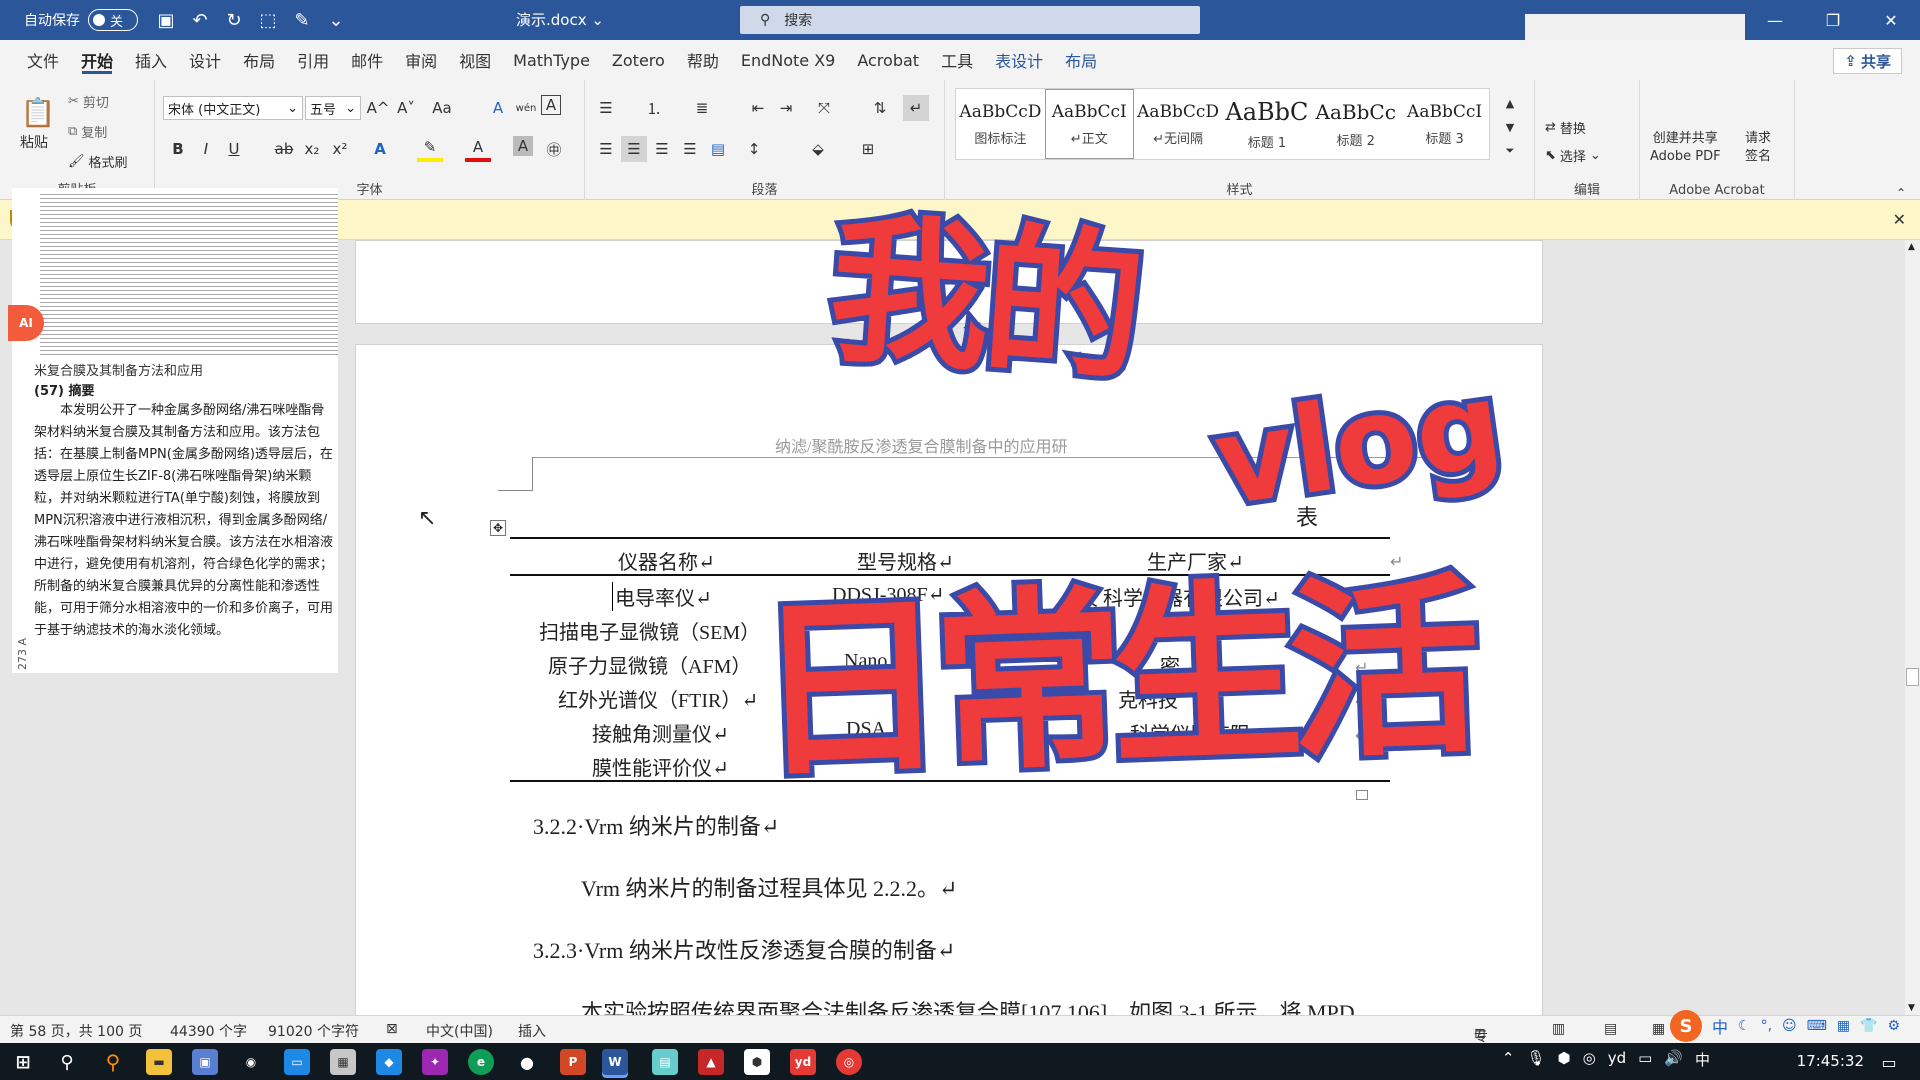 The image size is (1920, 1080). Describe the element at coordinates (67, 1062) in the screenshot. I see `search-icon: ⚲` at that location.